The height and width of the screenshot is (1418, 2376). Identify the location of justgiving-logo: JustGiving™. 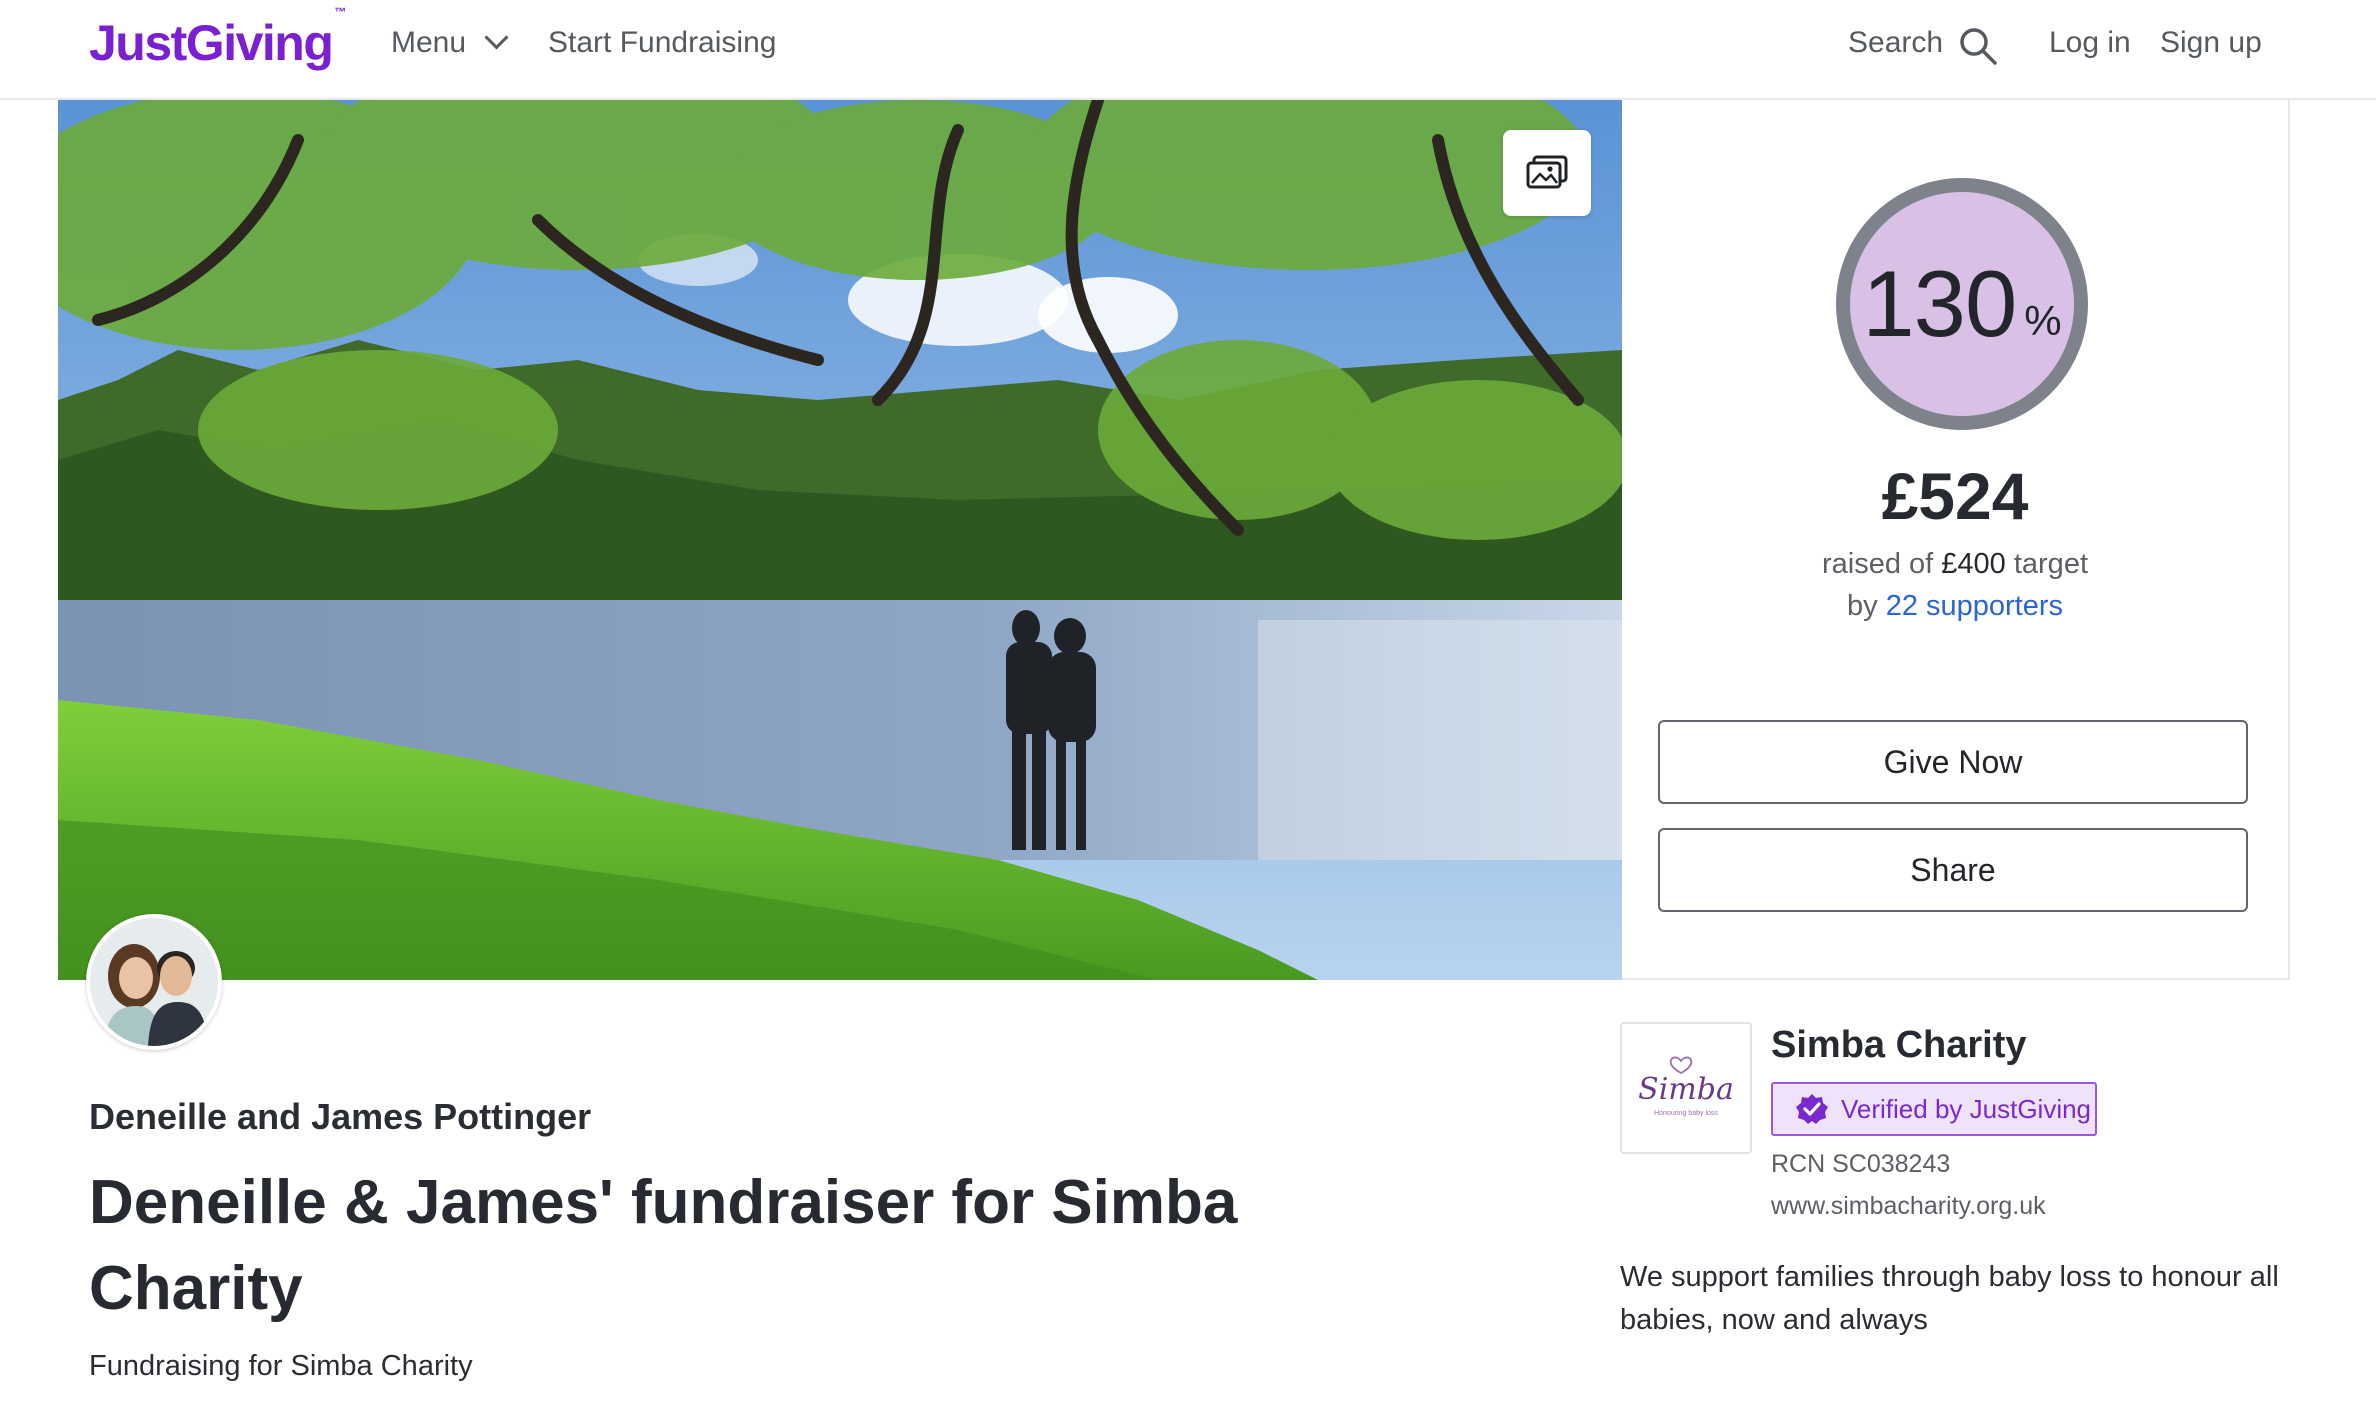
(217, 38).